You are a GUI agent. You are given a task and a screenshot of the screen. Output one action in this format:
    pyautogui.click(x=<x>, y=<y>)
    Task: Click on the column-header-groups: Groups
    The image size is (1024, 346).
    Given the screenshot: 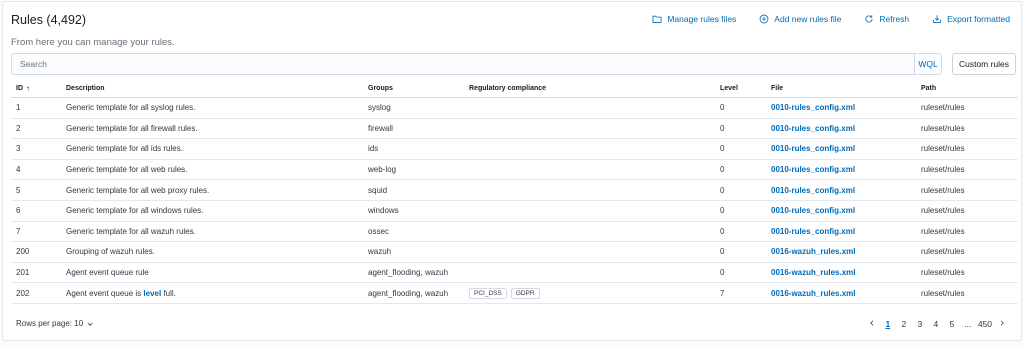 What is the action you would take?
    pyautogui.click(x=380, y=88)
    